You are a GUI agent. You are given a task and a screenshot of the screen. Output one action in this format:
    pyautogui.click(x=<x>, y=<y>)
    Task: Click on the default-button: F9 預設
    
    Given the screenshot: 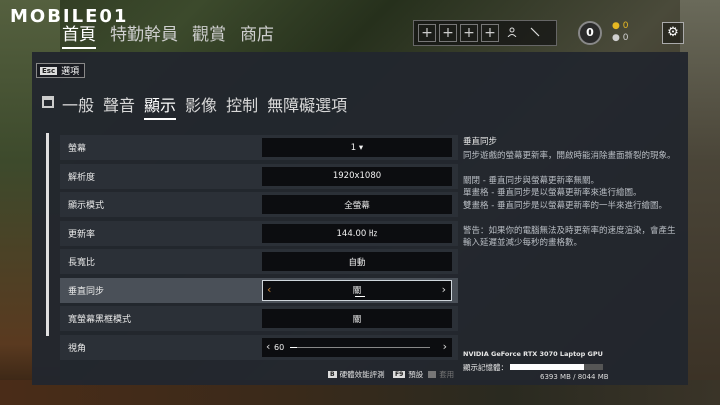 What is the action you would take?
    pyautogui.click(x=408, y=374)
    